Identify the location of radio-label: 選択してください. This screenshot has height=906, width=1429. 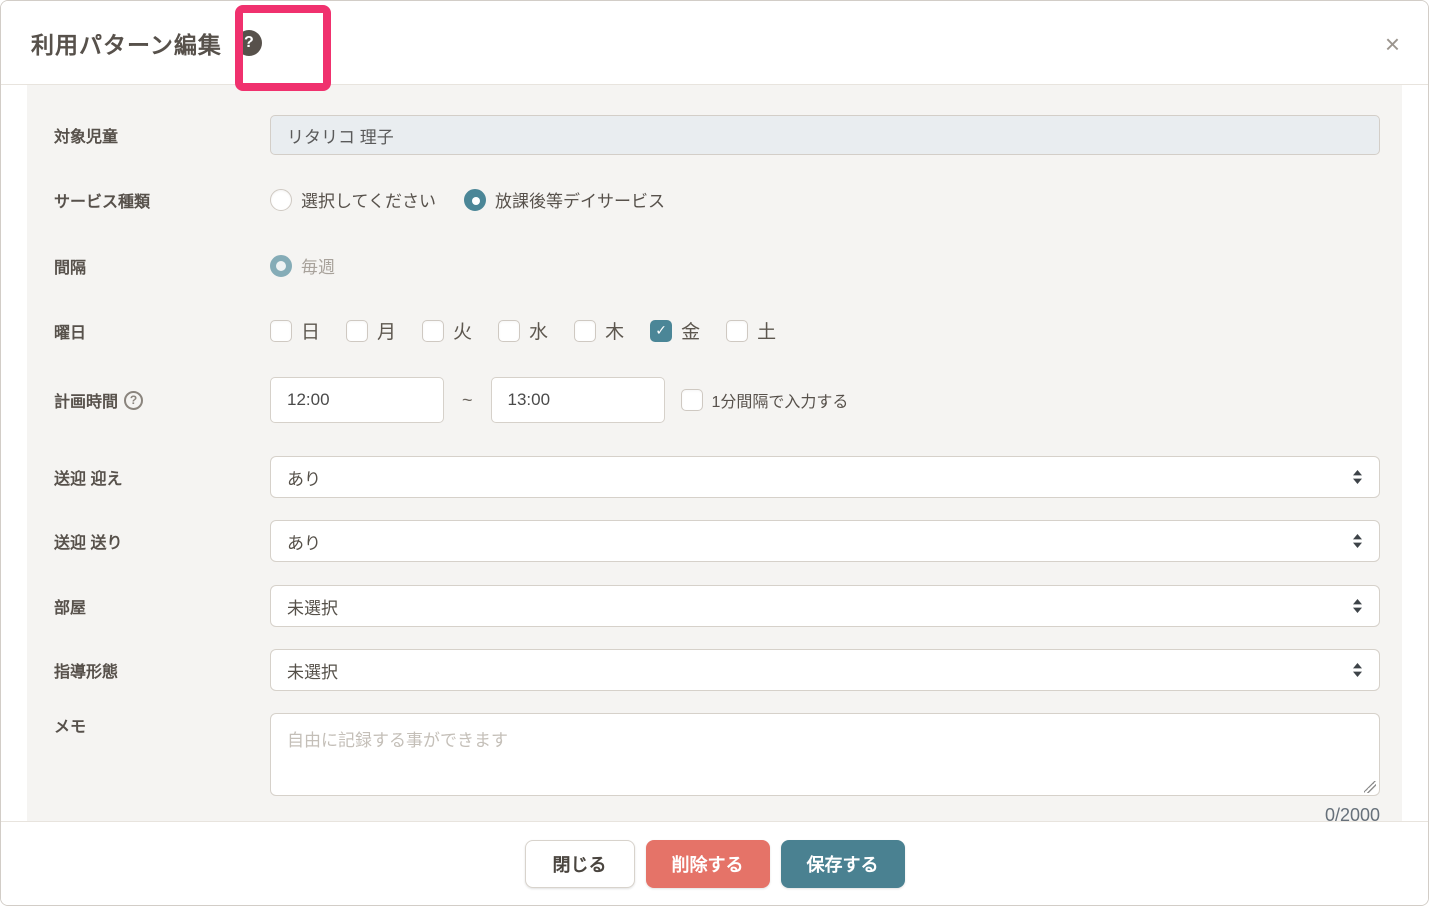
(368, 201).